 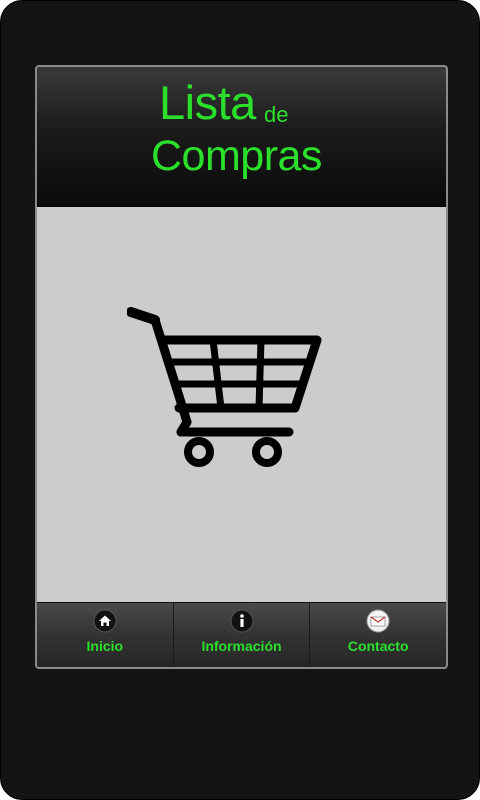 I want to click on tab-contacto: Contacto, so click(x=377, y=635).